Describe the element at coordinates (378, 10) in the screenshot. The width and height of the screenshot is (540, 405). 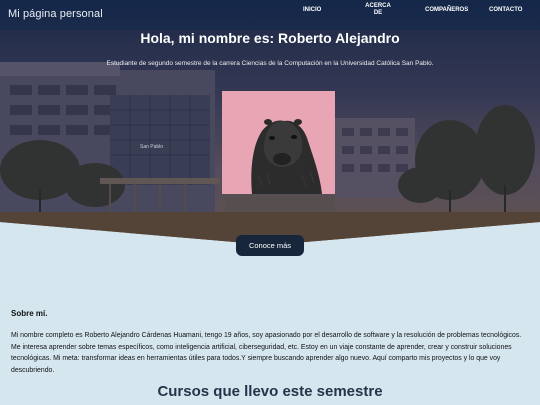
I see `nav-link-acerca-de: ACERCA DE` at that location.